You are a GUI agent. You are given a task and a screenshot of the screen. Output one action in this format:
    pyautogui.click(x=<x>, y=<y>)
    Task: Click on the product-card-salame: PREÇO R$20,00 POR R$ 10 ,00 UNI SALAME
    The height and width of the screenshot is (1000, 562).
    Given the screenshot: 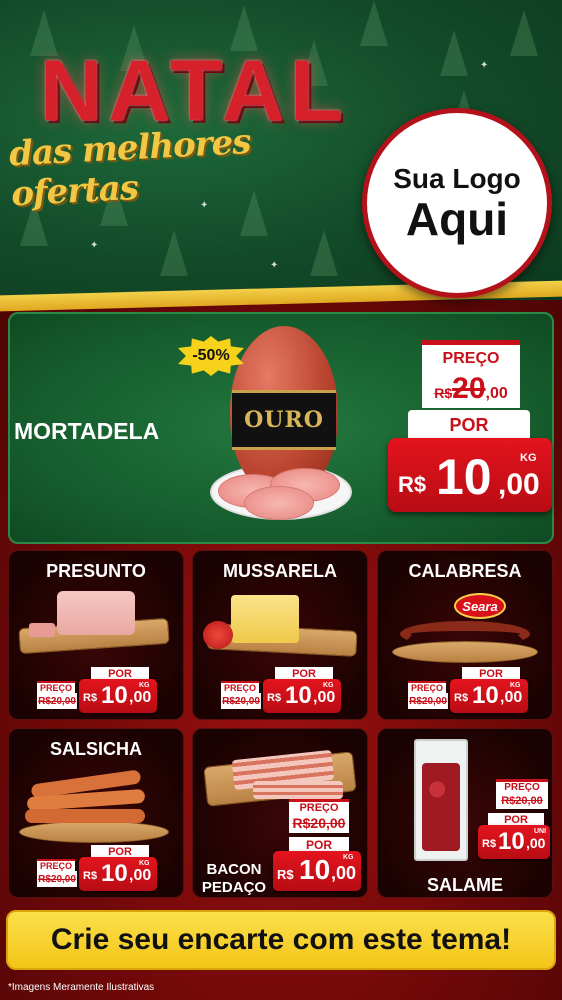 What is the action you would take?
    pyautogui.click(x=465, y=813)
    